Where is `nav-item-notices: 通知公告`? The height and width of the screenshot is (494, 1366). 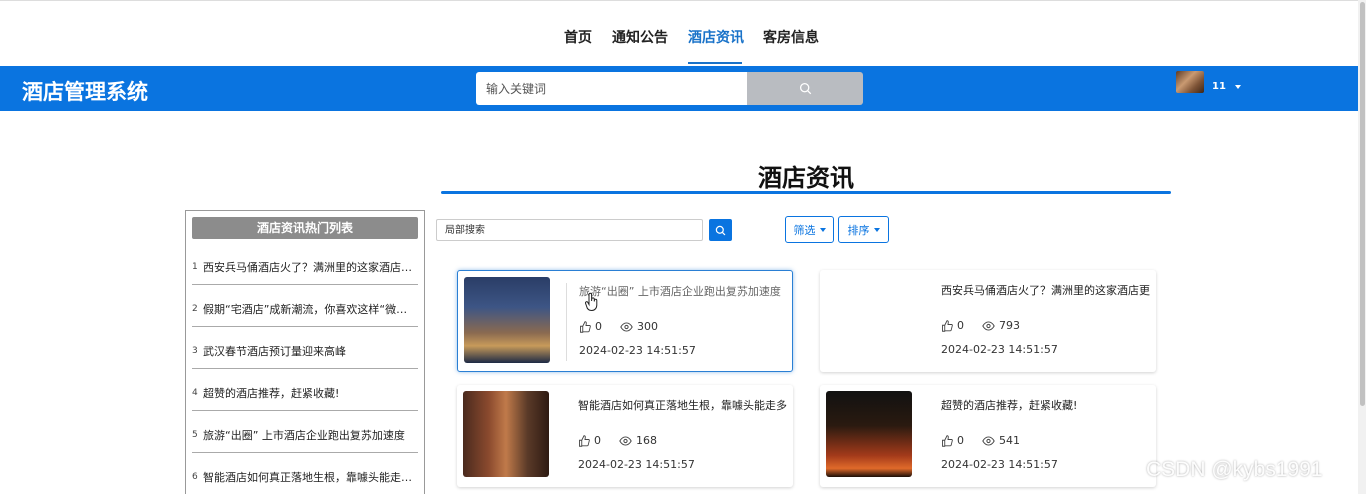 nav-item-notices: 通知公告 is located at coordinates (640, 37).